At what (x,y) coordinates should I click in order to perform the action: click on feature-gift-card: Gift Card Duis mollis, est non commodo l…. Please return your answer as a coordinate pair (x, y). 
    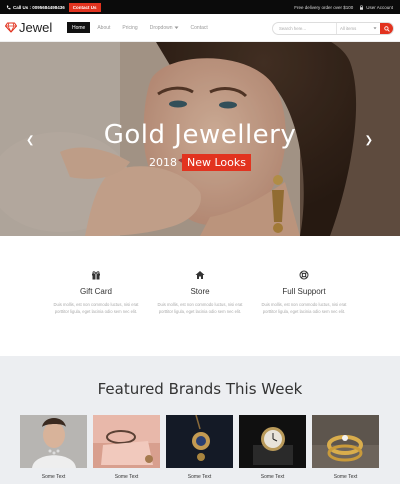
    Looking at the image, I should click on (96, 292).